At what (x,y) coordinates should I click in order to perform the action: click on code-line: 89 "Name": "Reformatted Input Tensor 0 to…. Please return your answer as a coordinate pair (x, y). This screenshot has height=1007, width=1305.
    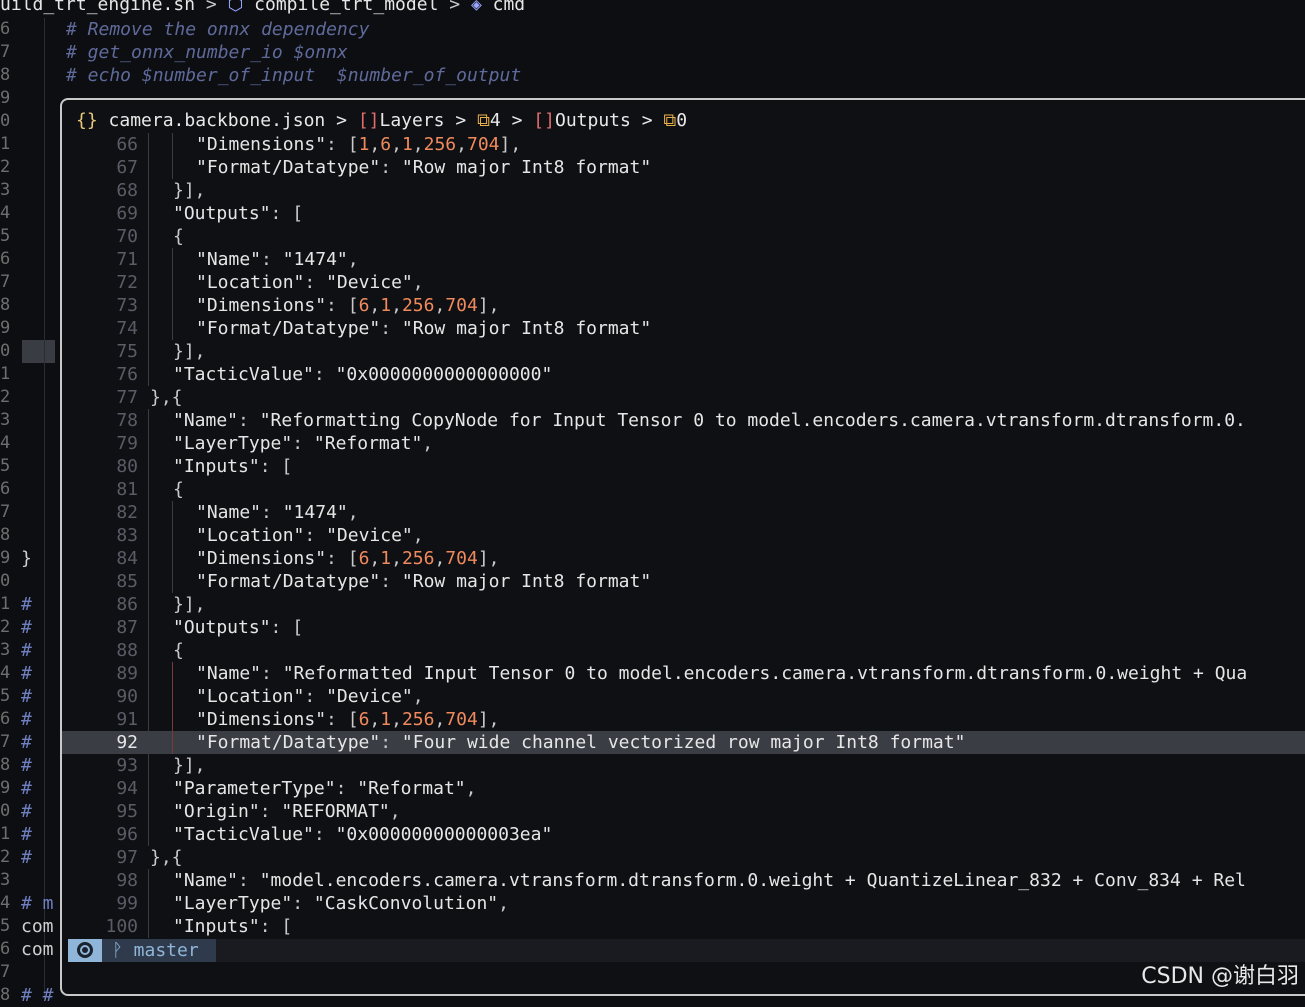
    Looking at the image, I should click on (683, 673).